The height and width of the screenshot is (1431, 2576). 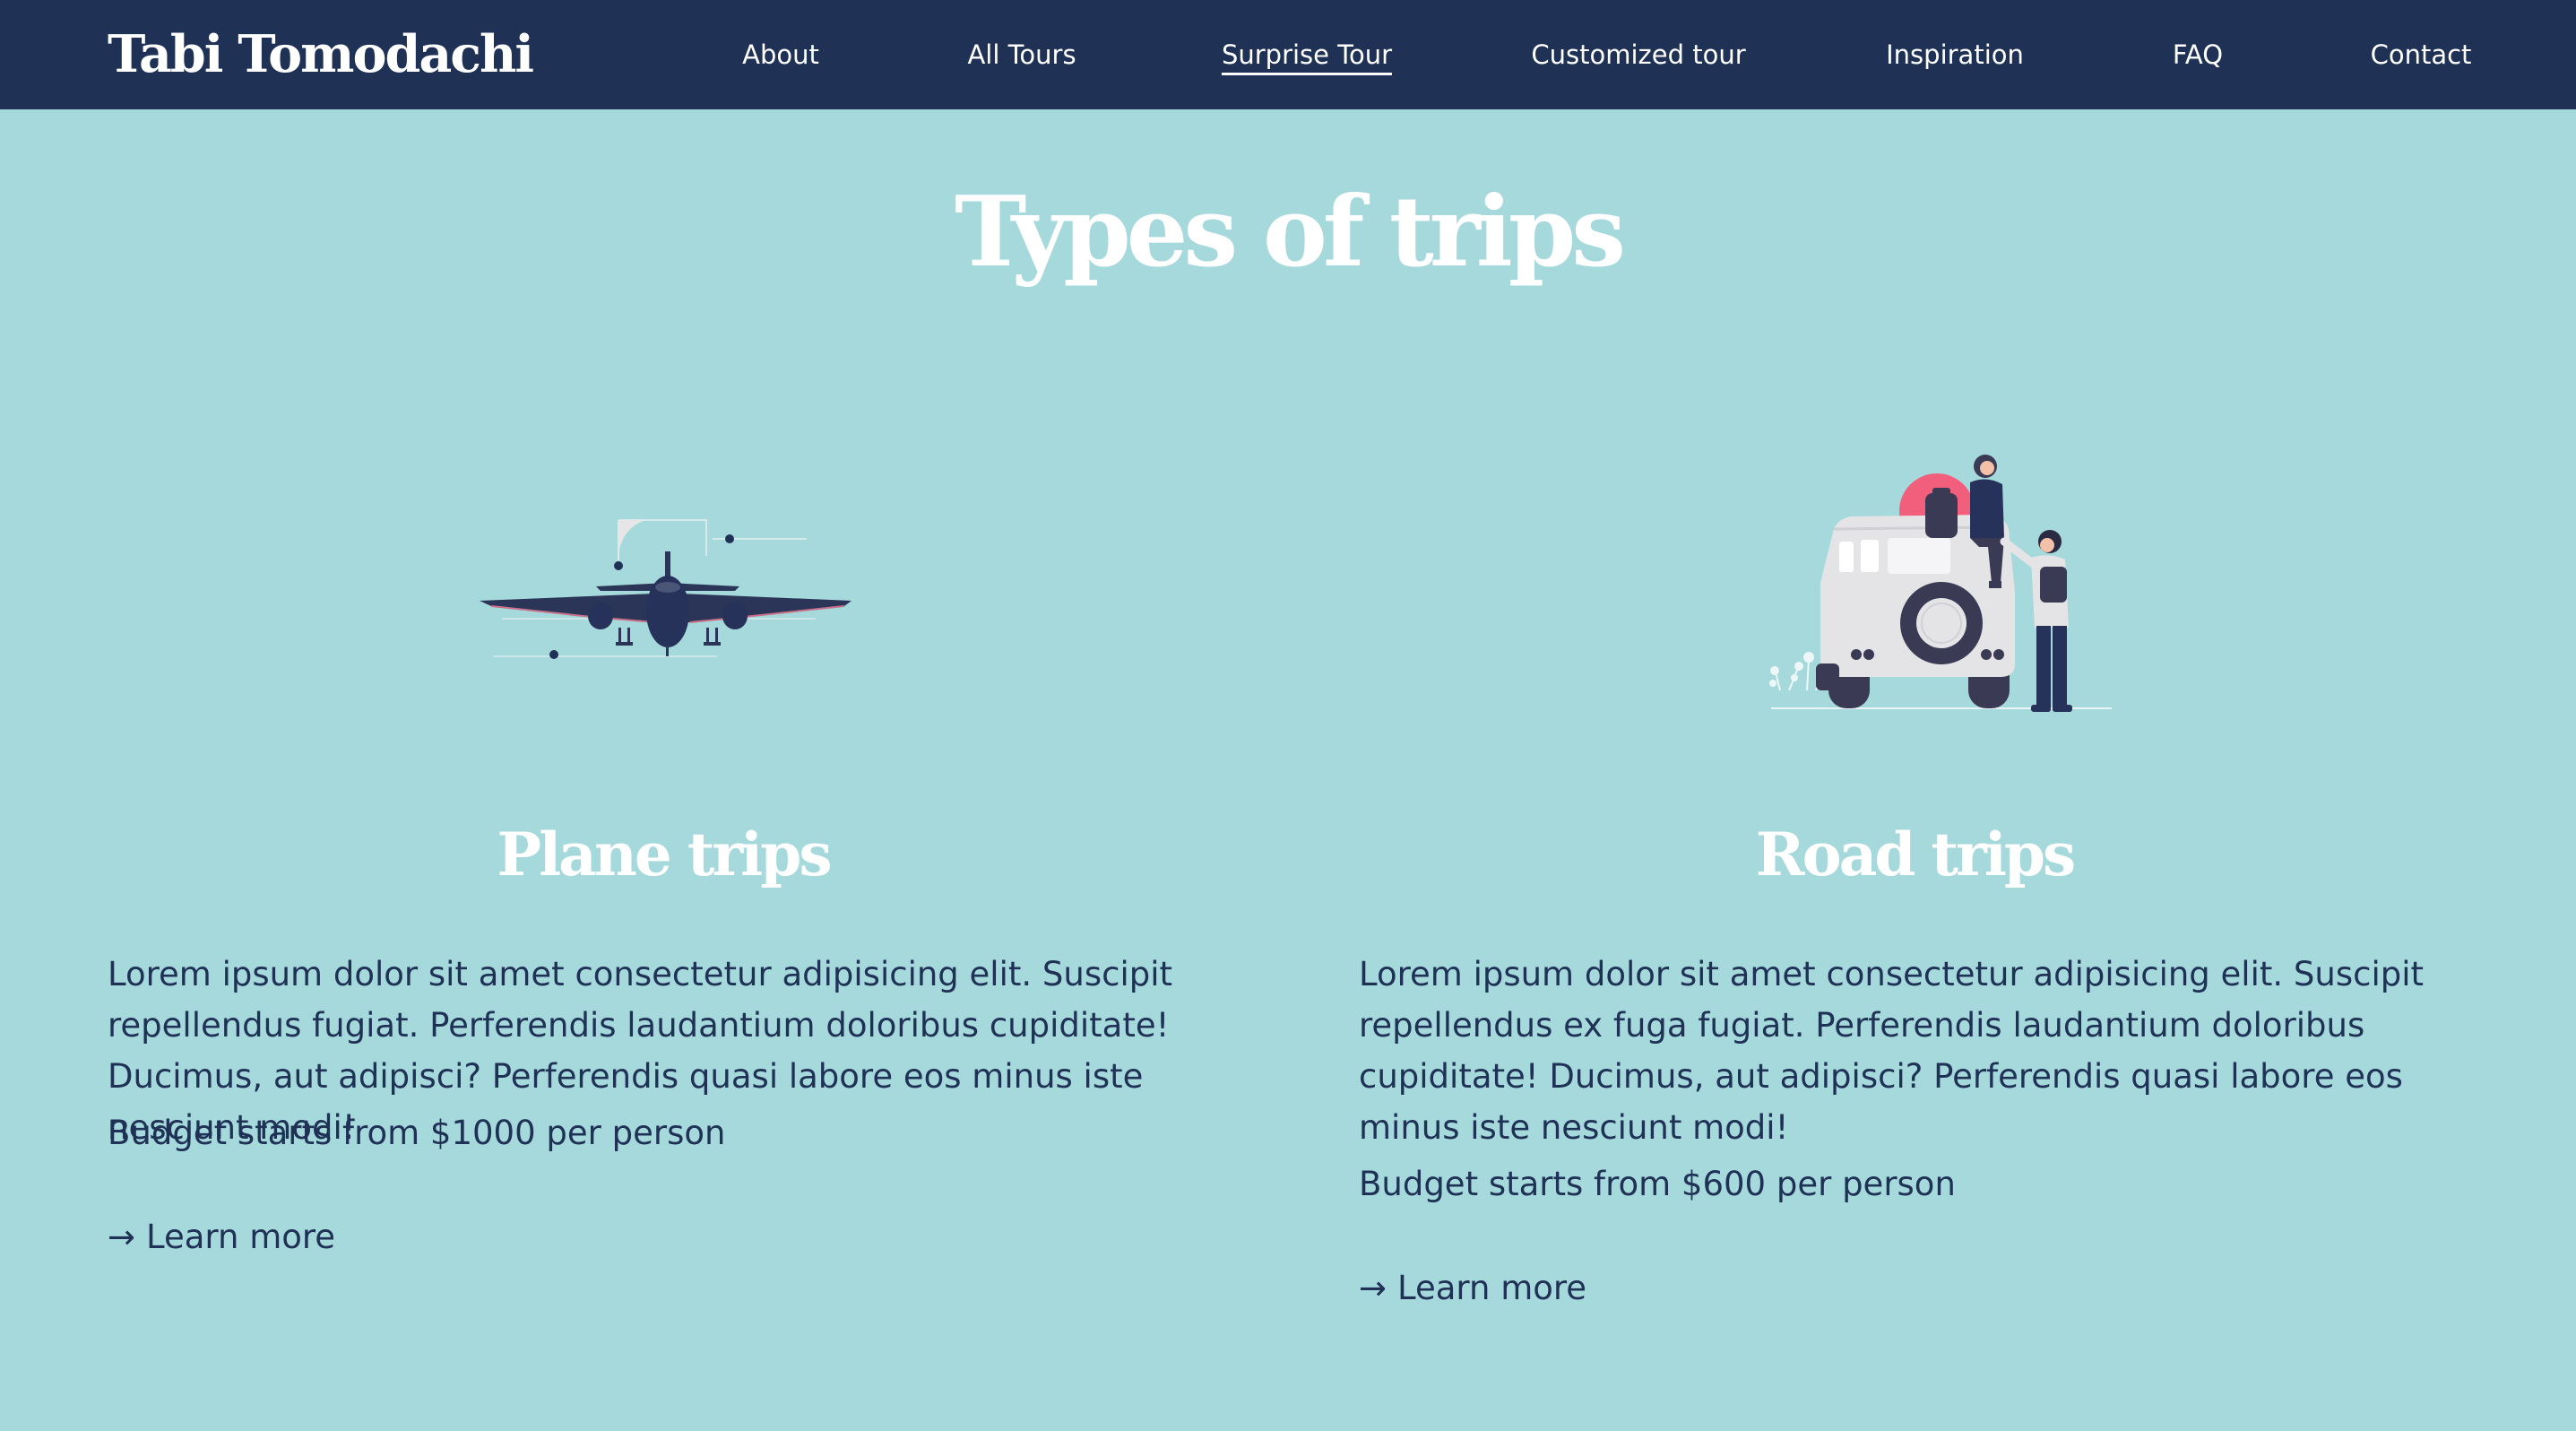 What do you see at coordinates (417, 1133) in the screenshot?
I see `card-budget: Budget starts from $1000 per person` at bounding box center [417, 1133].